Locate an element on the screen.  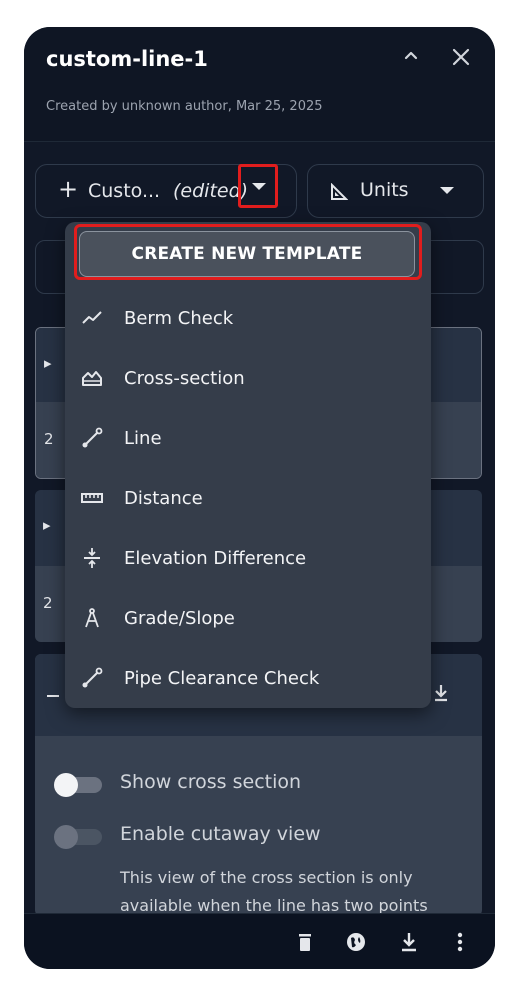
menu-item-line: Line is located at coordinates (248, 439).